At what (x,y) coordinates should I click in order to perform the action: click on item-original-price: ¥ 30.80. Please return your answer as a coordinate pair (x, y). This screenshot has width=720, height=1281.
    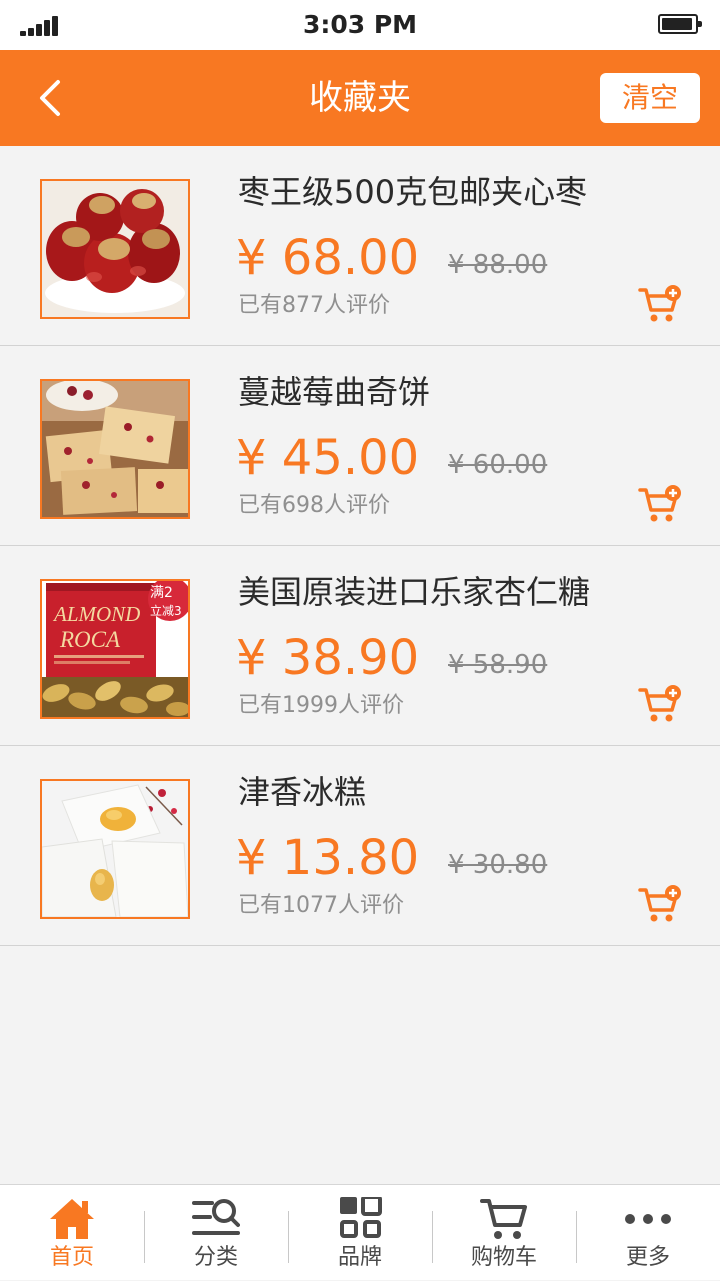
    Looking at the image, I should click on (498, 865).